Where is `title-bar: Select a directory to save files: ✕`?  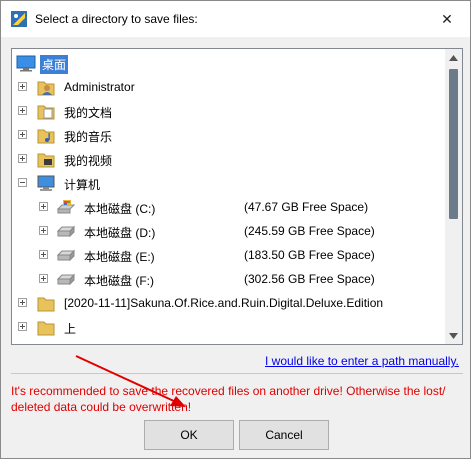
title-bar: Select a directory to save files: ✕ is located at coordinates (235, 19).